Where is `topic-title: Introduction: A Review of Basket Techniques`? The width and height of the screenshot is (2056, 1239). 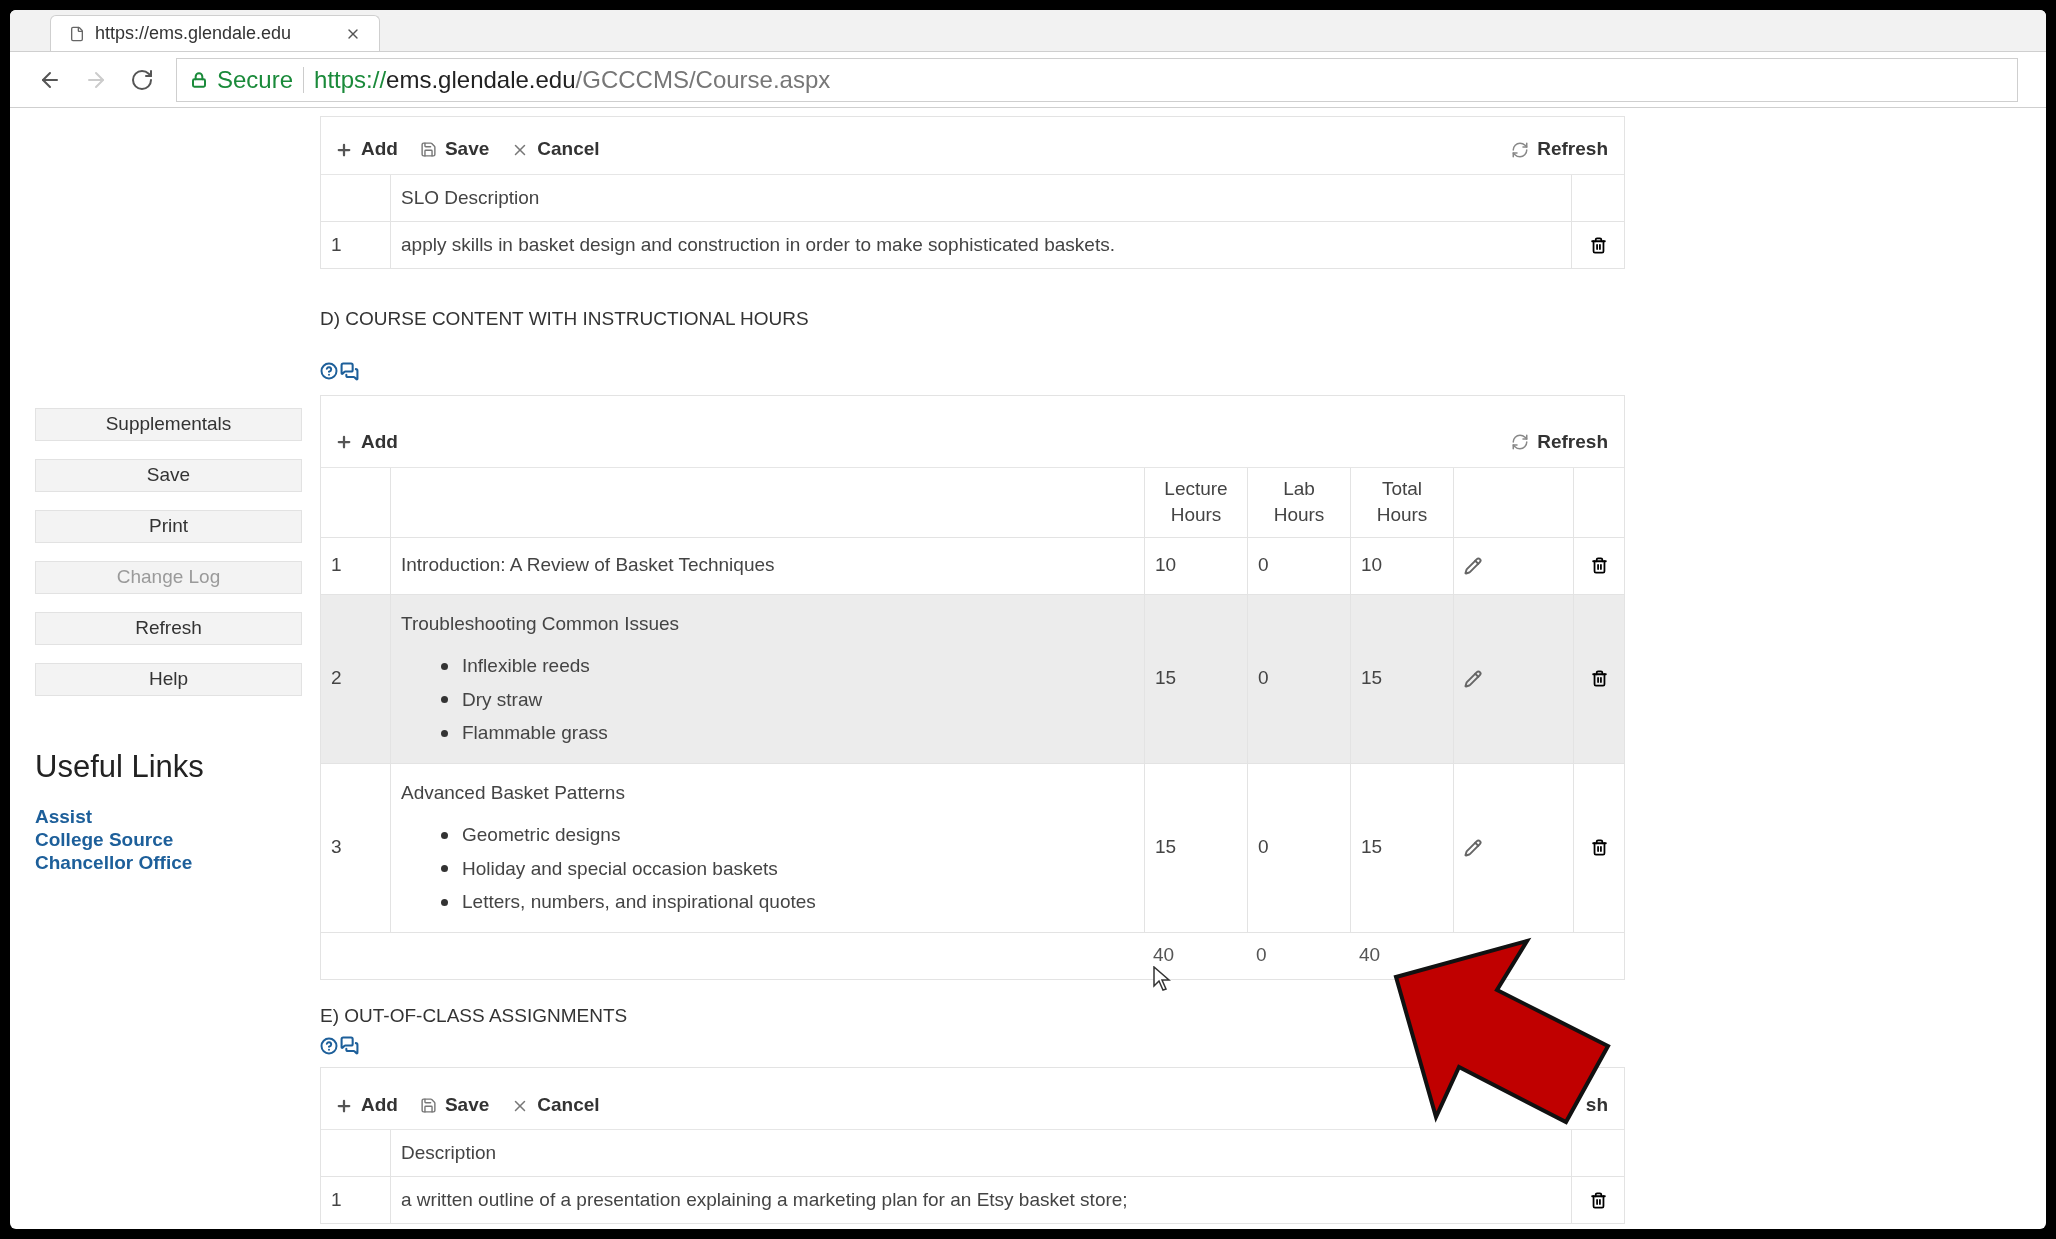 topic-title: Introduction: A Review of Basket Techniques is located at coordinates (588, 565).